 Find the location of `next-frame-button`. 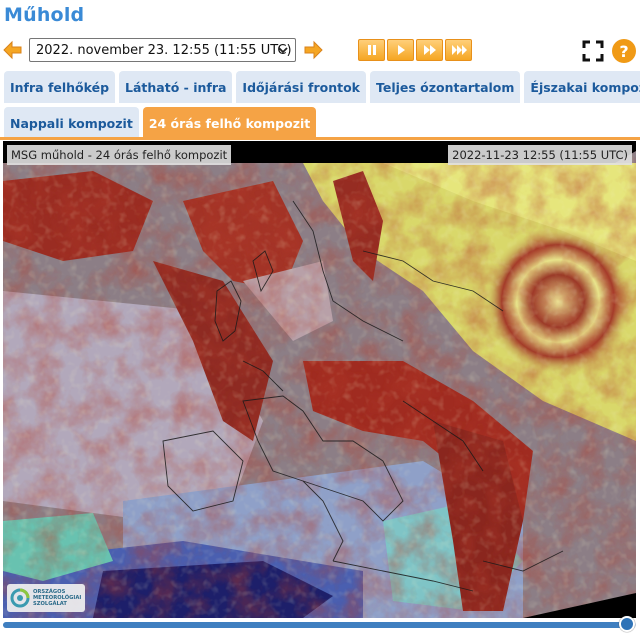

next-frame-button is located at coordinates (313, 50).